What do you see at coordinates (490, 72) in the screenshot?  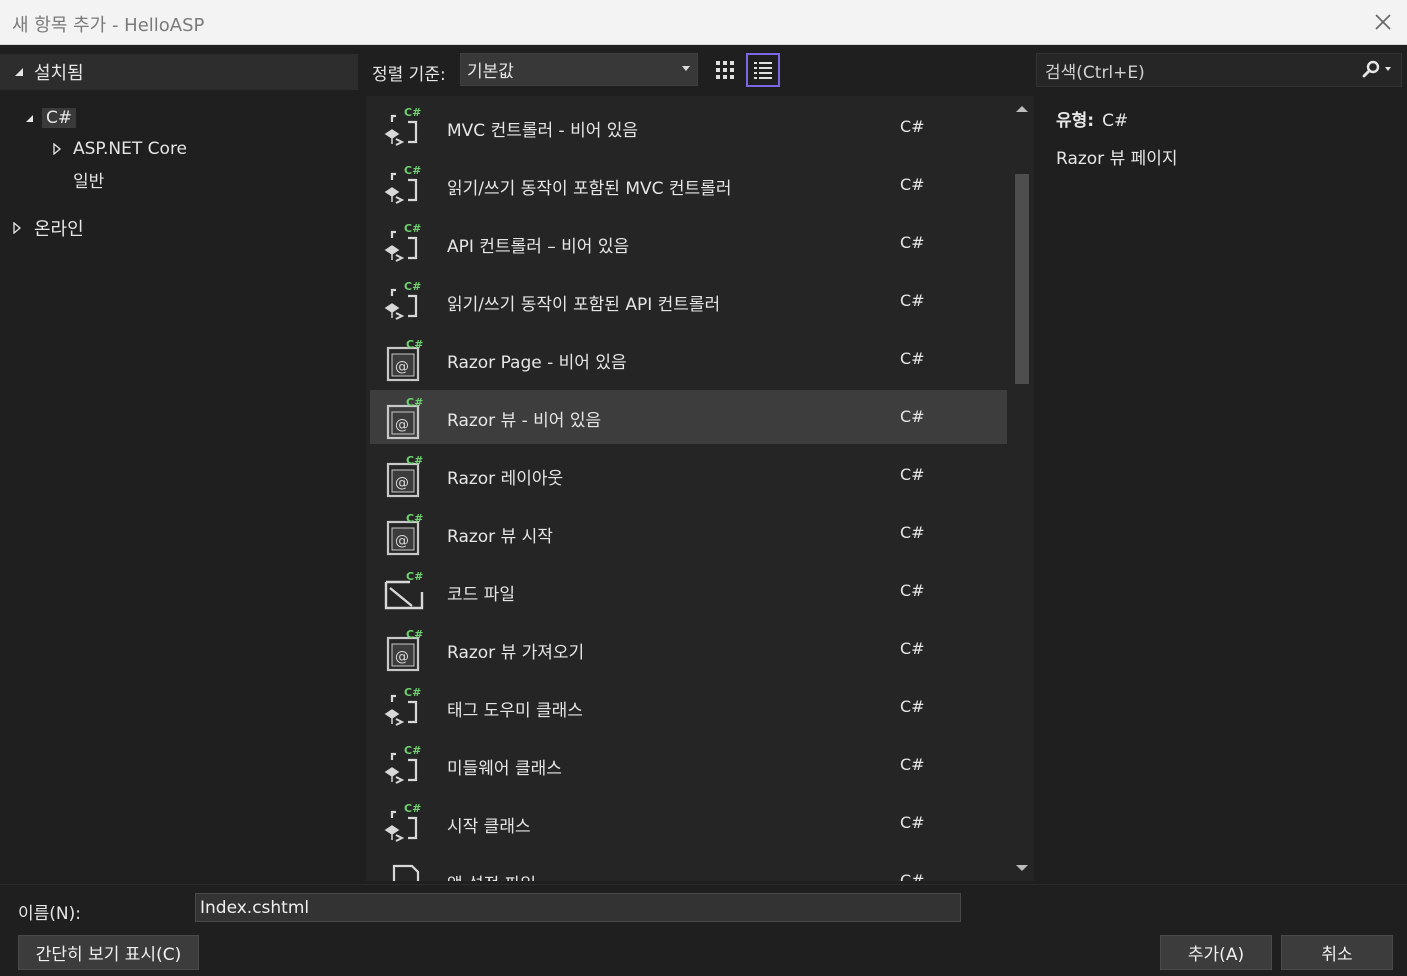 I see `sort-value: 기본값` at bounding box center [490, 72].